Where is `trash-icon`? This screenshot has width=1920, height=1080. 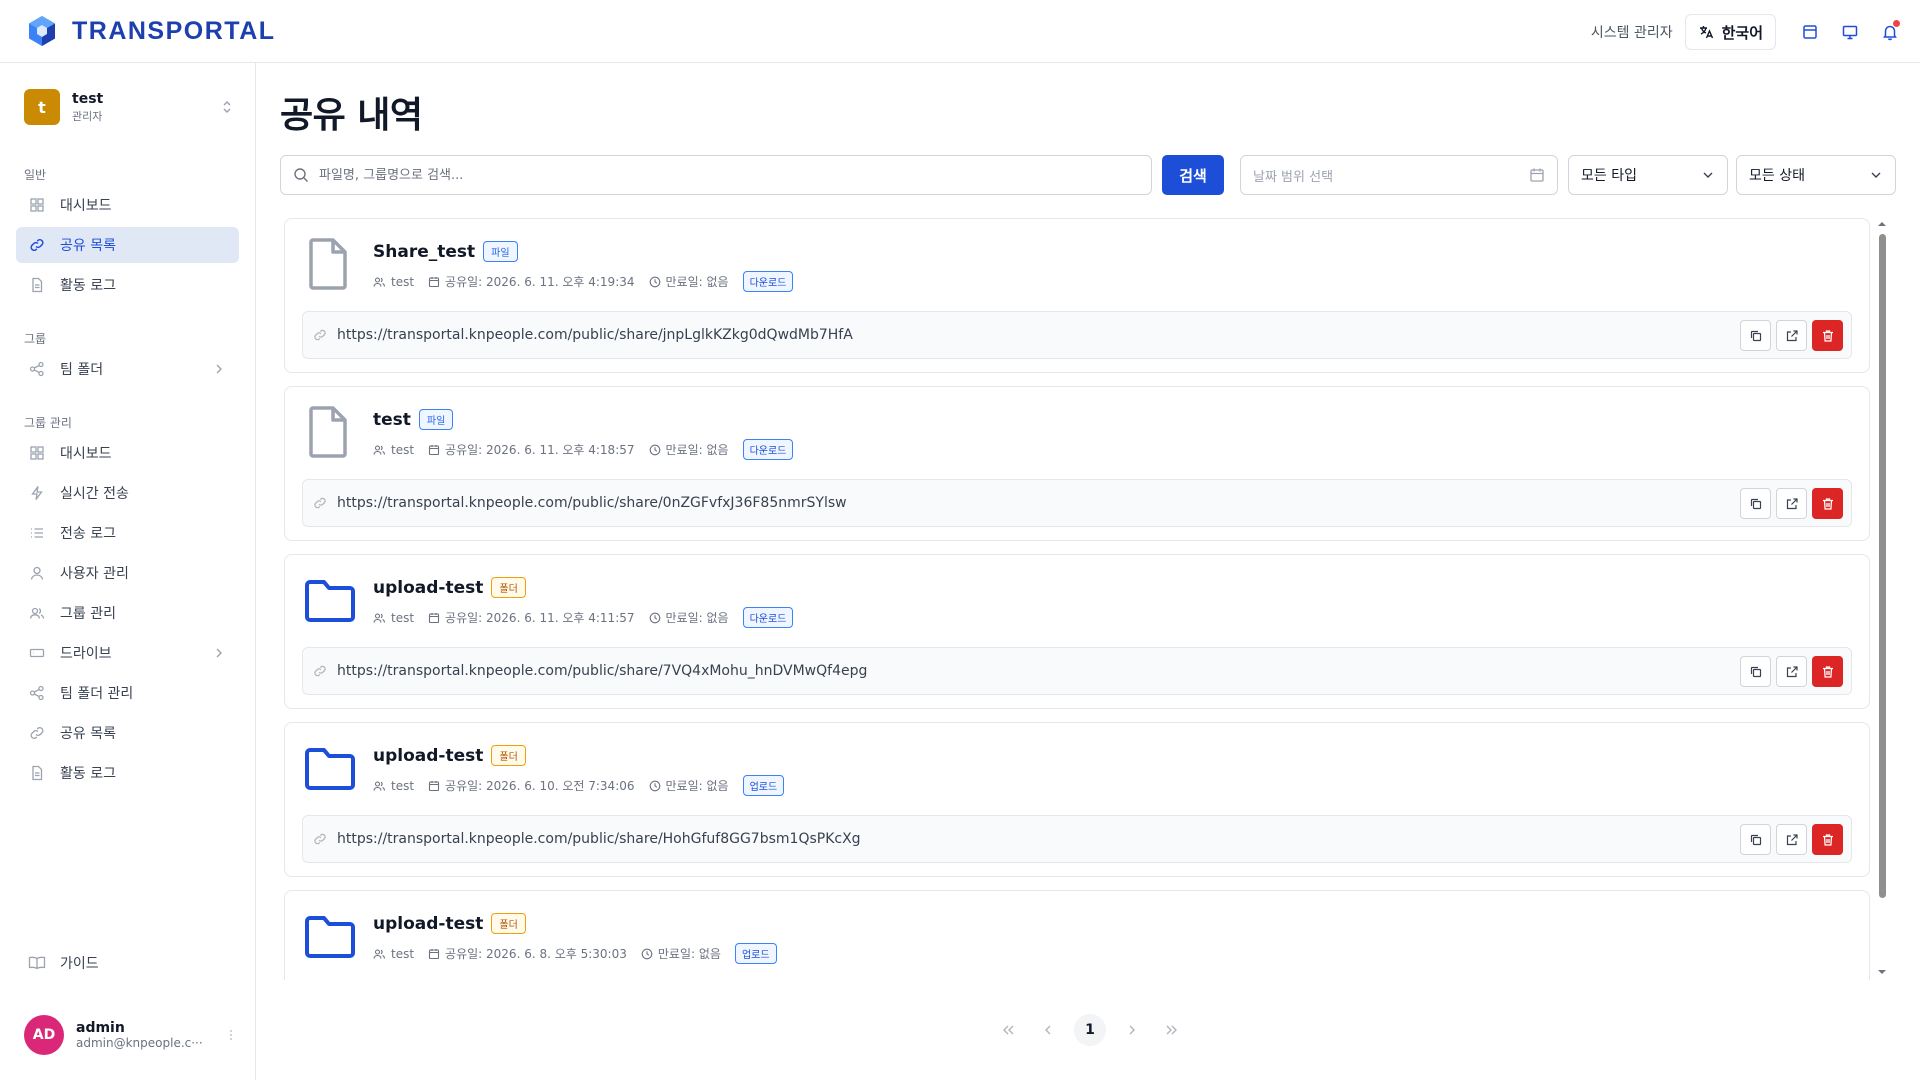 trash-icon is located at coordinates (1828, 672).